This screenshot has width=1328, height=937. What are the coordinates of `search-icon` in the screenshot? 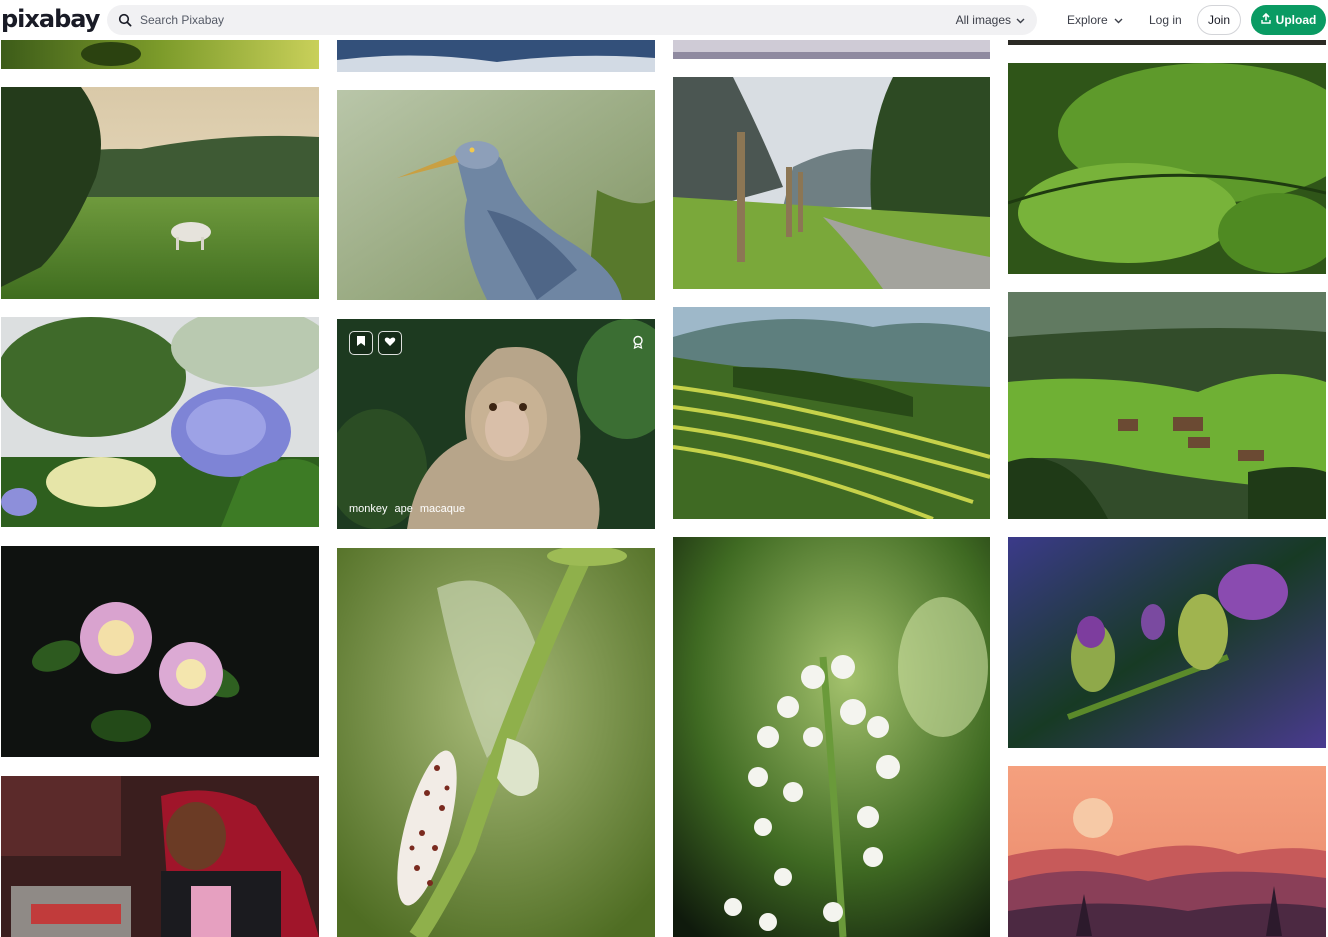 It's located at (125, 20).